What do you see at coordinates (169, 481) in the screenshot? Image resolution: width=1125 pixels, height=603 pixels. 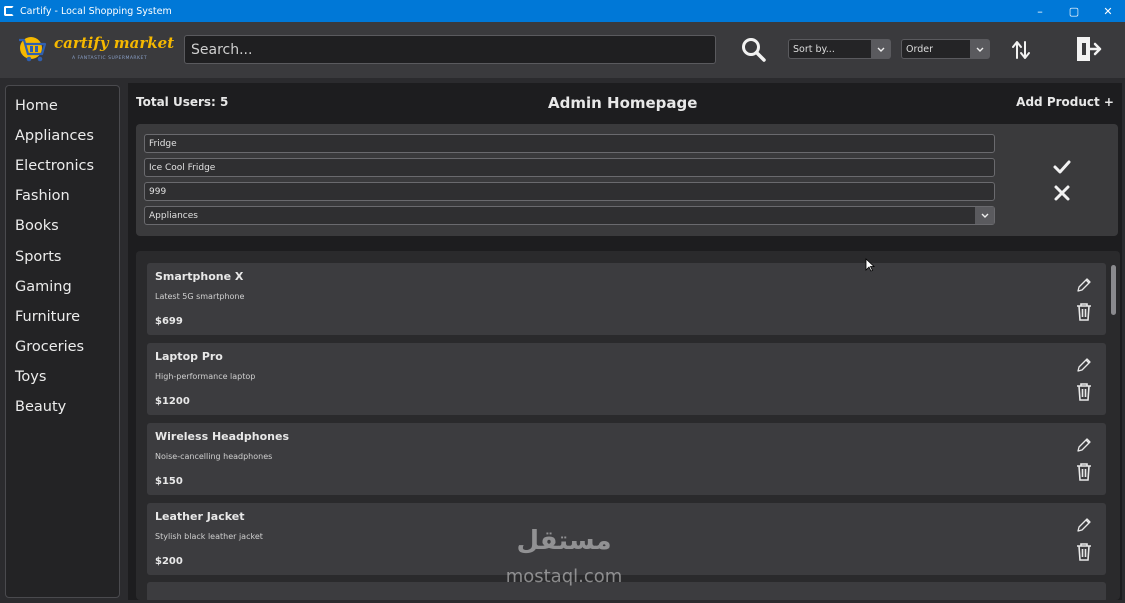 I see `product-price: $150` at bounding box center [169, 481].